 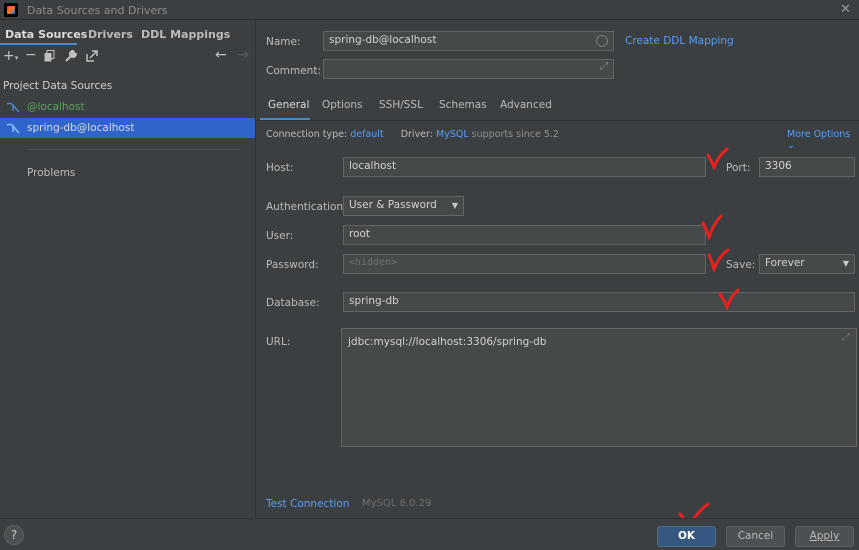 I want to click on ok-button: OK, so click(x=686, y=536).